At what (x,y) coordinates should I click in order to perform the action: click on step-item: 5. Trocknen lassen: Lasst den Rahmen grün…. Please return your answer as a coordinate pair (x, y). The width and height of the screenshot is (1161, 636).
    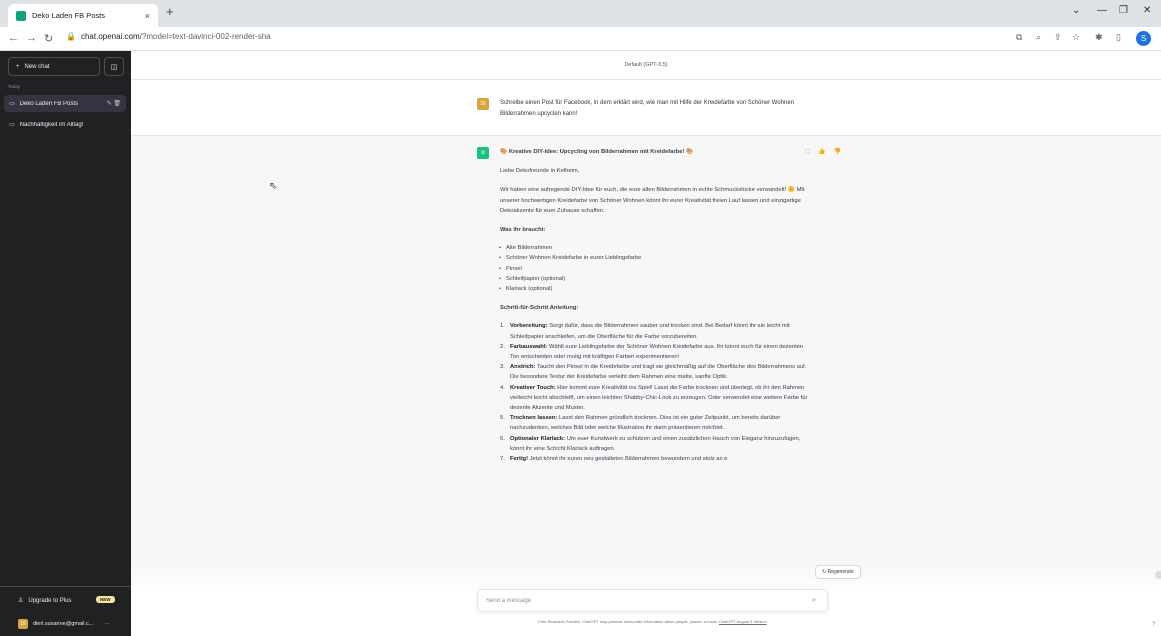
    Looking at the image, I should click on (640, 423).